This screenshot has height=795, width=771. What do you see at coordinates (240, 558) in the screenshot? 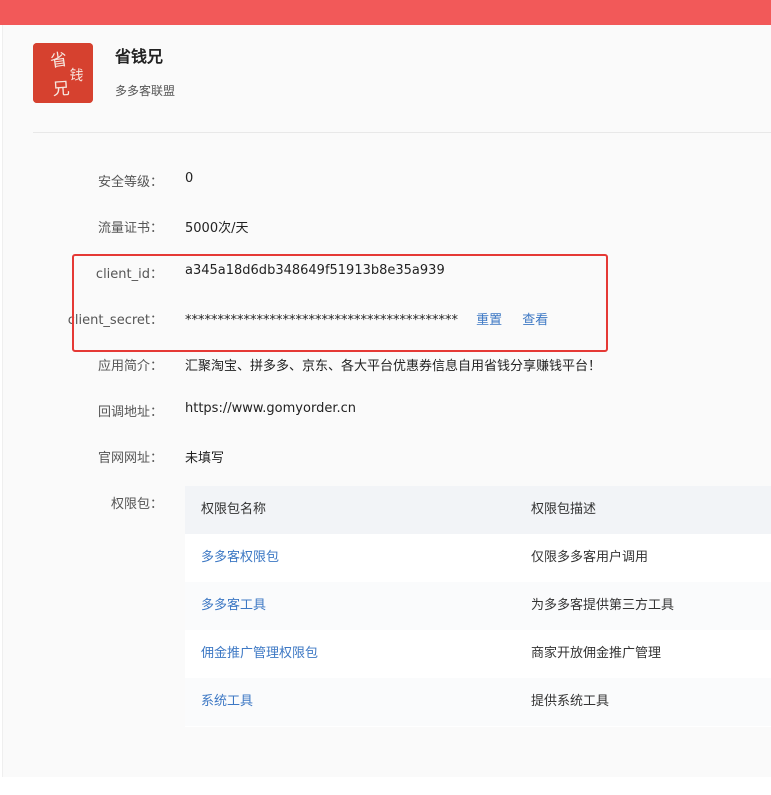
I see `permission-name-link: 多多客权限包` at bounding box center [240, 558].